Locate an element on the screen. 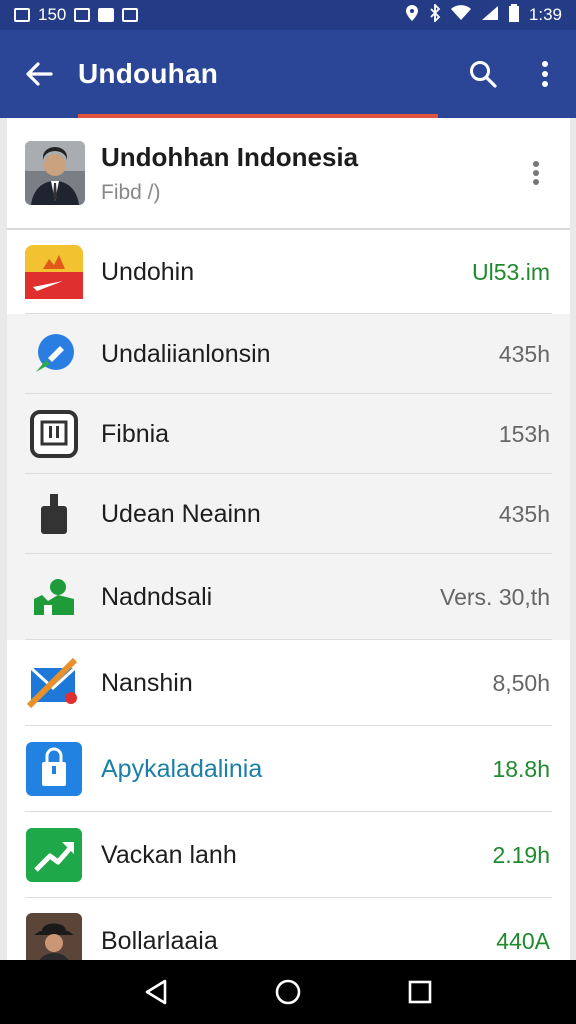  account-avatar is located at coordinates (55, 173).